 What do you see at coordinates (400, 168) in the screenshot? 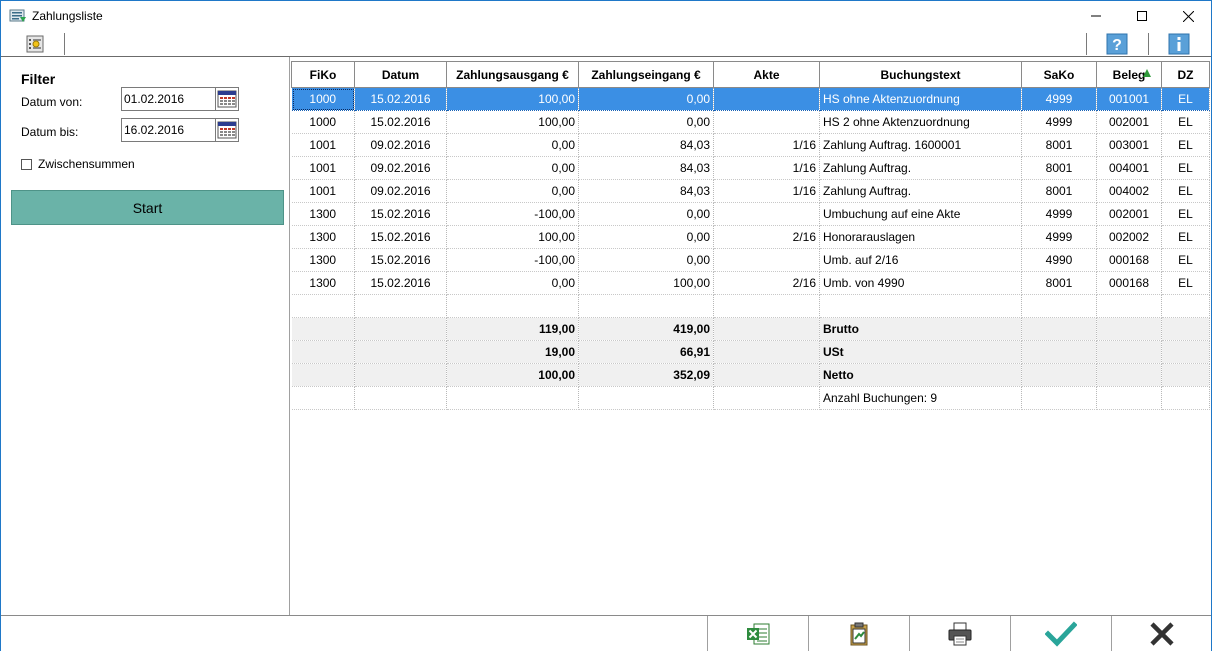
I see `cell-datum: 09.02.2016` at bounding box center [400, 168].